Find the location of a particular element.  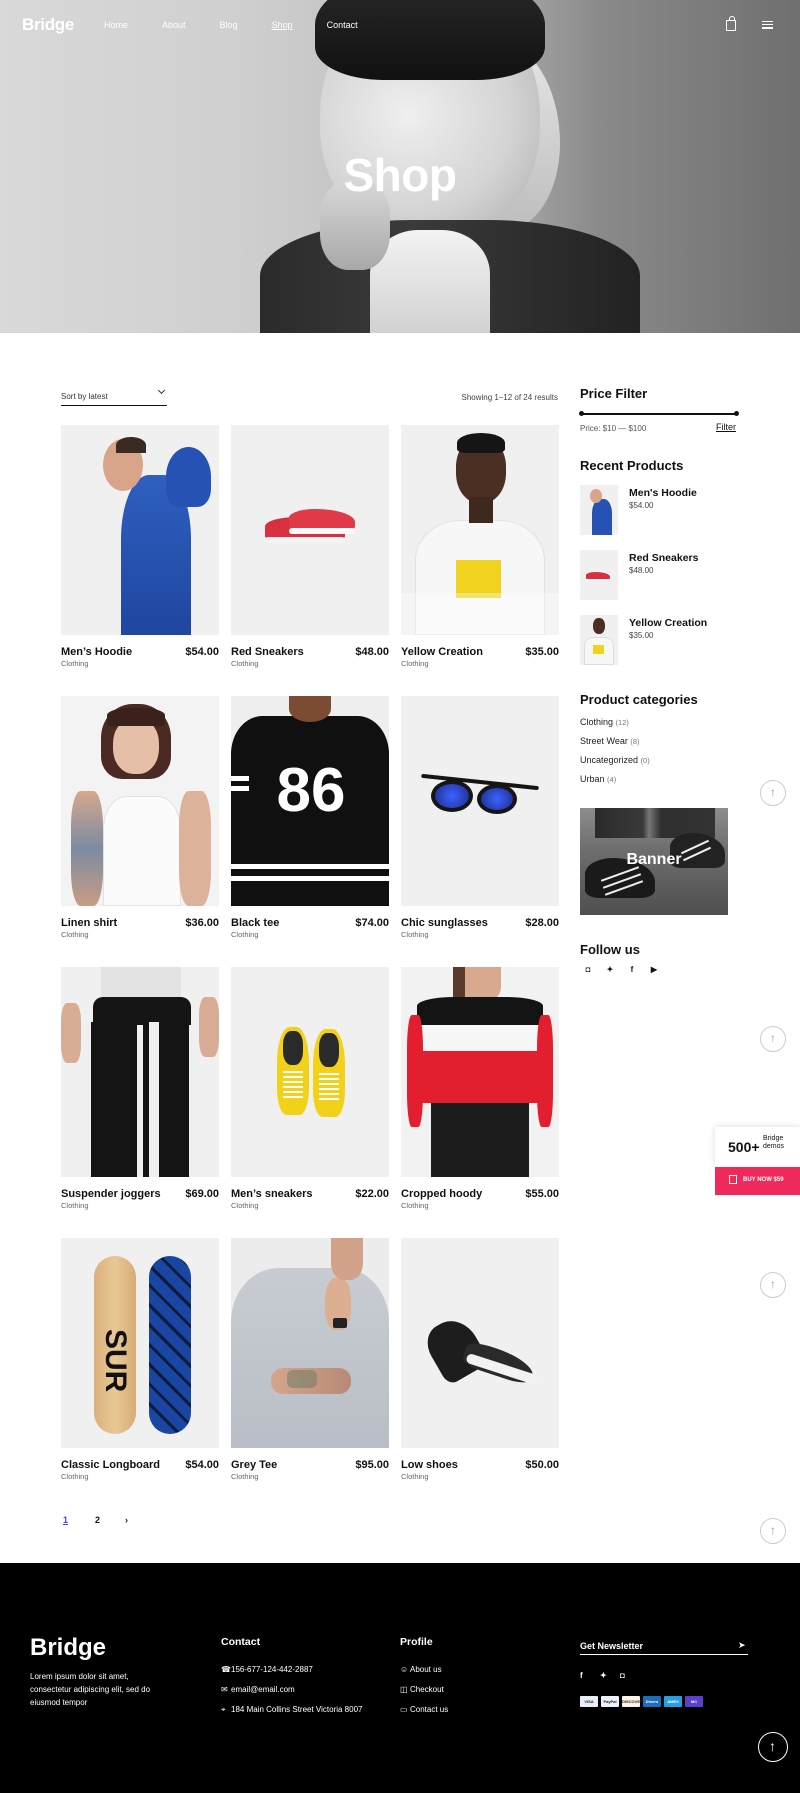

recent-product-name: Red Sneakers is located at coordinates (663, 558).